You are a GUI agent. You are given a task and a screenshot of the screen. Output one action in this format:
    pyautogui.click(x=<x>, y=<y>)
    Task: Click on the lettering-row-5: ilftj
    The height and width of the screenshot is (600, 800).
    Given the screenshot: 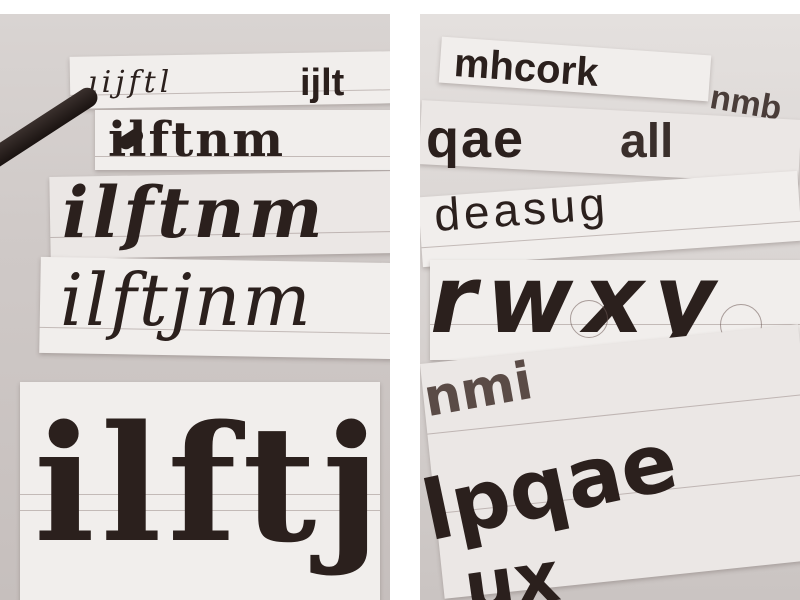 What is the action you would take?
    pyautogui.click(x=210, y=484)
    